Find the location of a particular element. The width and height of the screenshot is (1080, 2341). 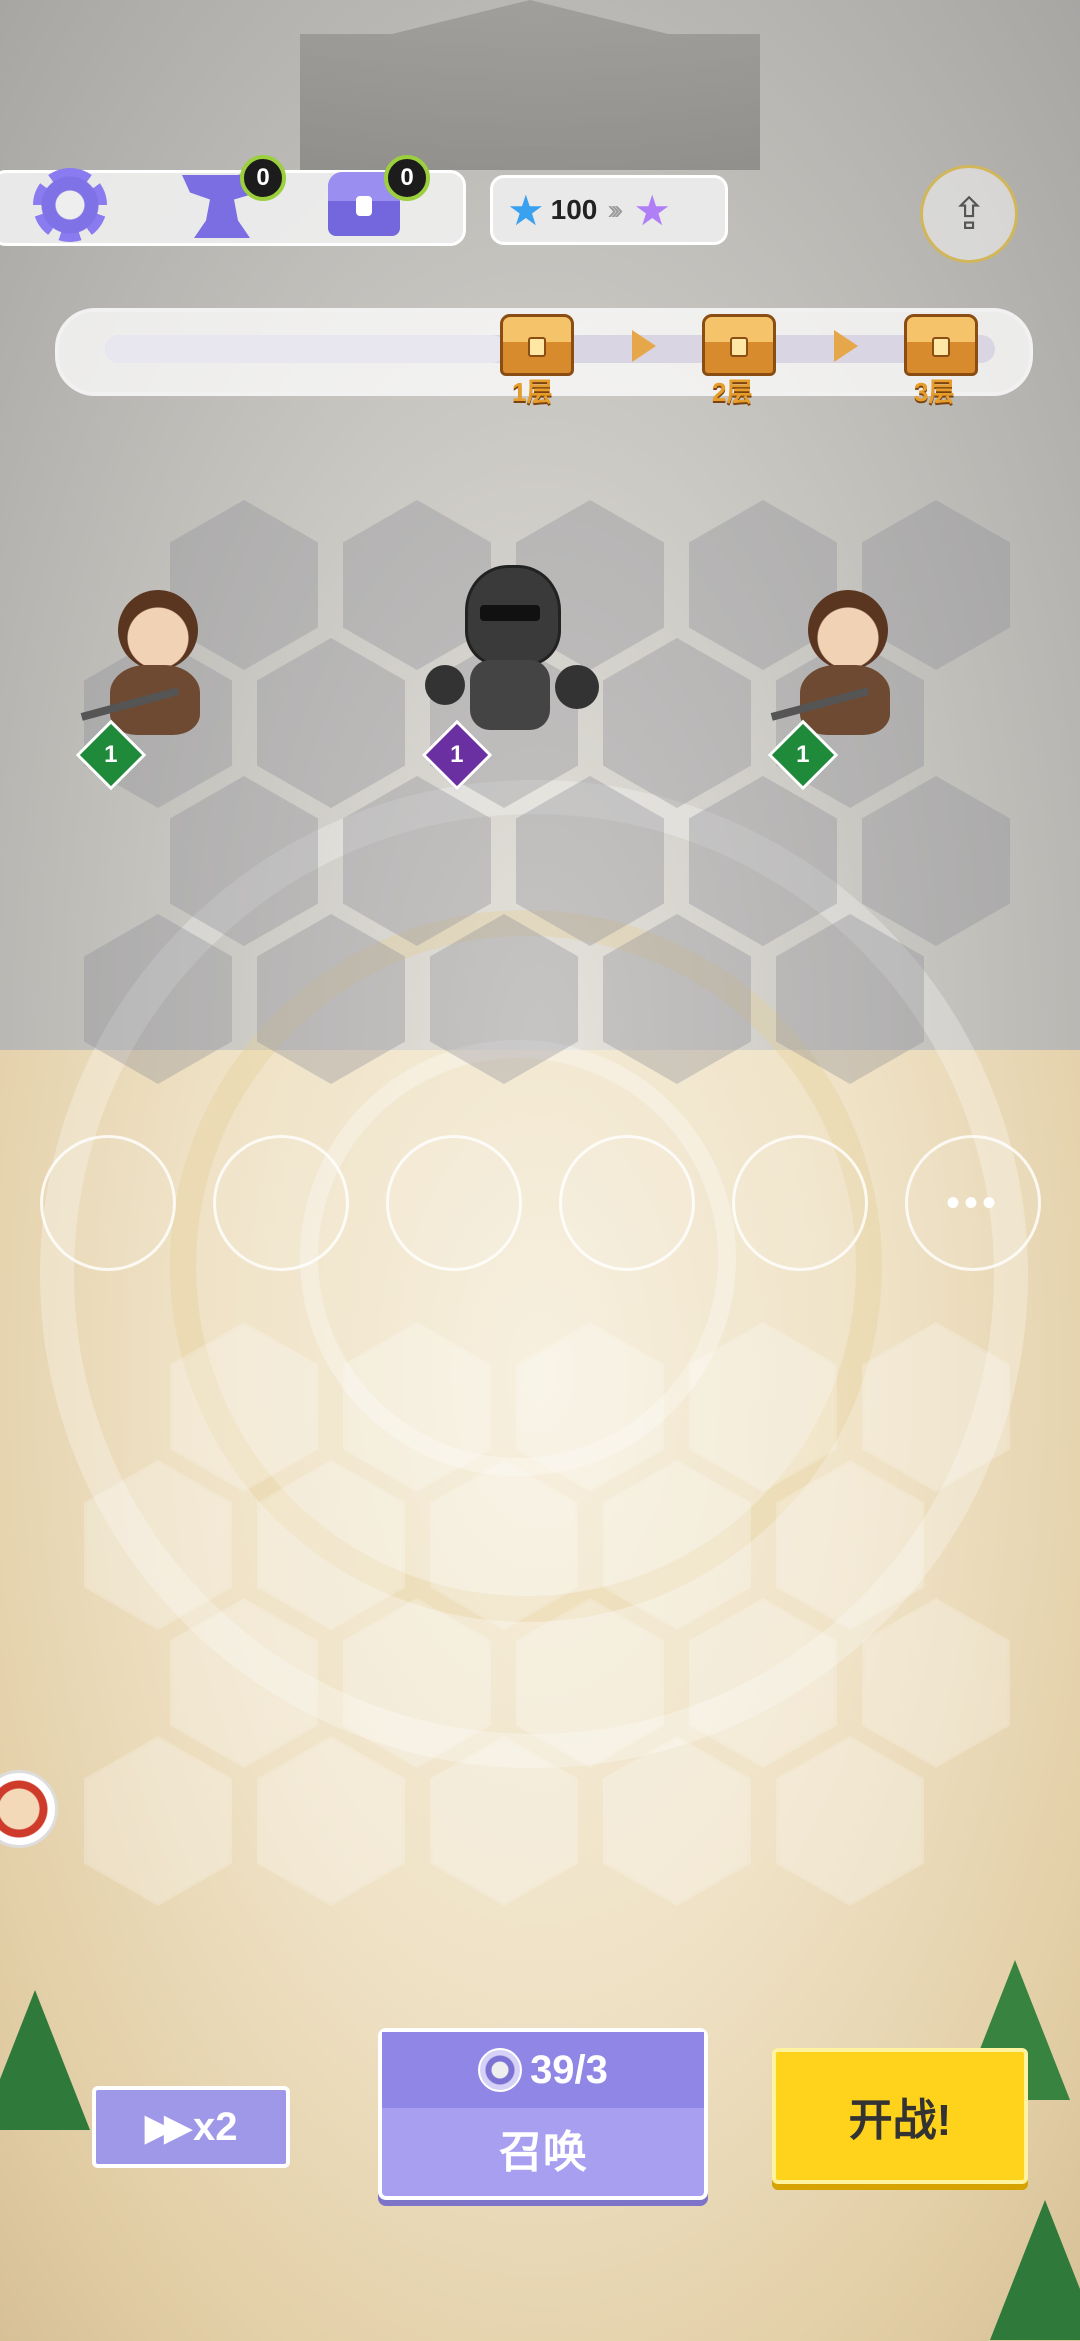

knight-body is located at coordinates (510, 695).